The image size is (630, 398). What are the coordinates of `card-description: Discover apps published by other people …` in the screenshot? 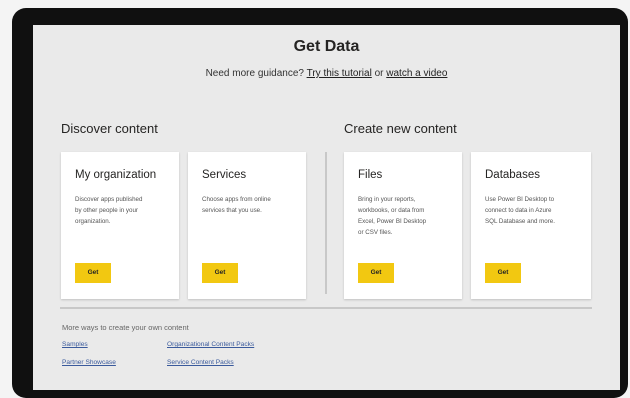 It's located at (108, 210).